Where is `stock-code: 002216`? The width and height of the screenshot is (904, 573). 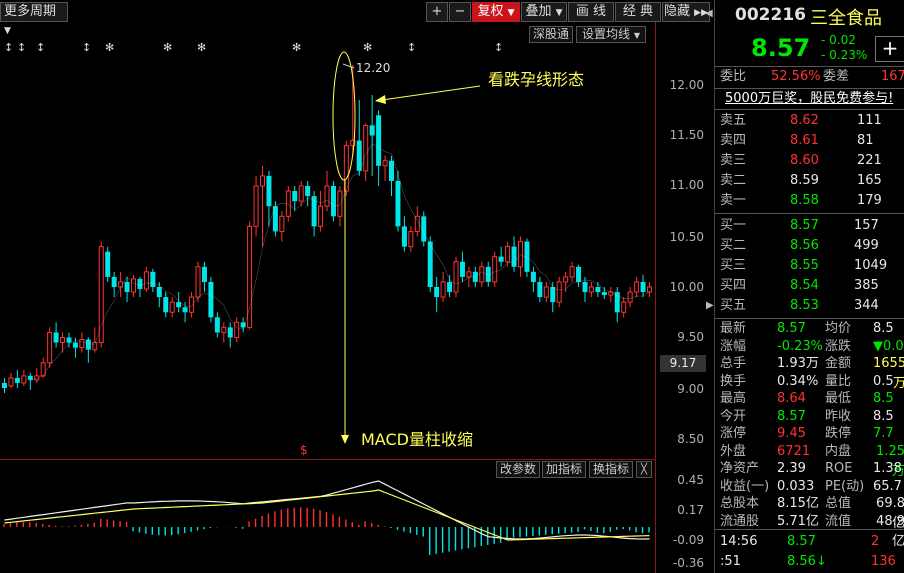
stock-code: 002216 is located at coordinates (770, 15).